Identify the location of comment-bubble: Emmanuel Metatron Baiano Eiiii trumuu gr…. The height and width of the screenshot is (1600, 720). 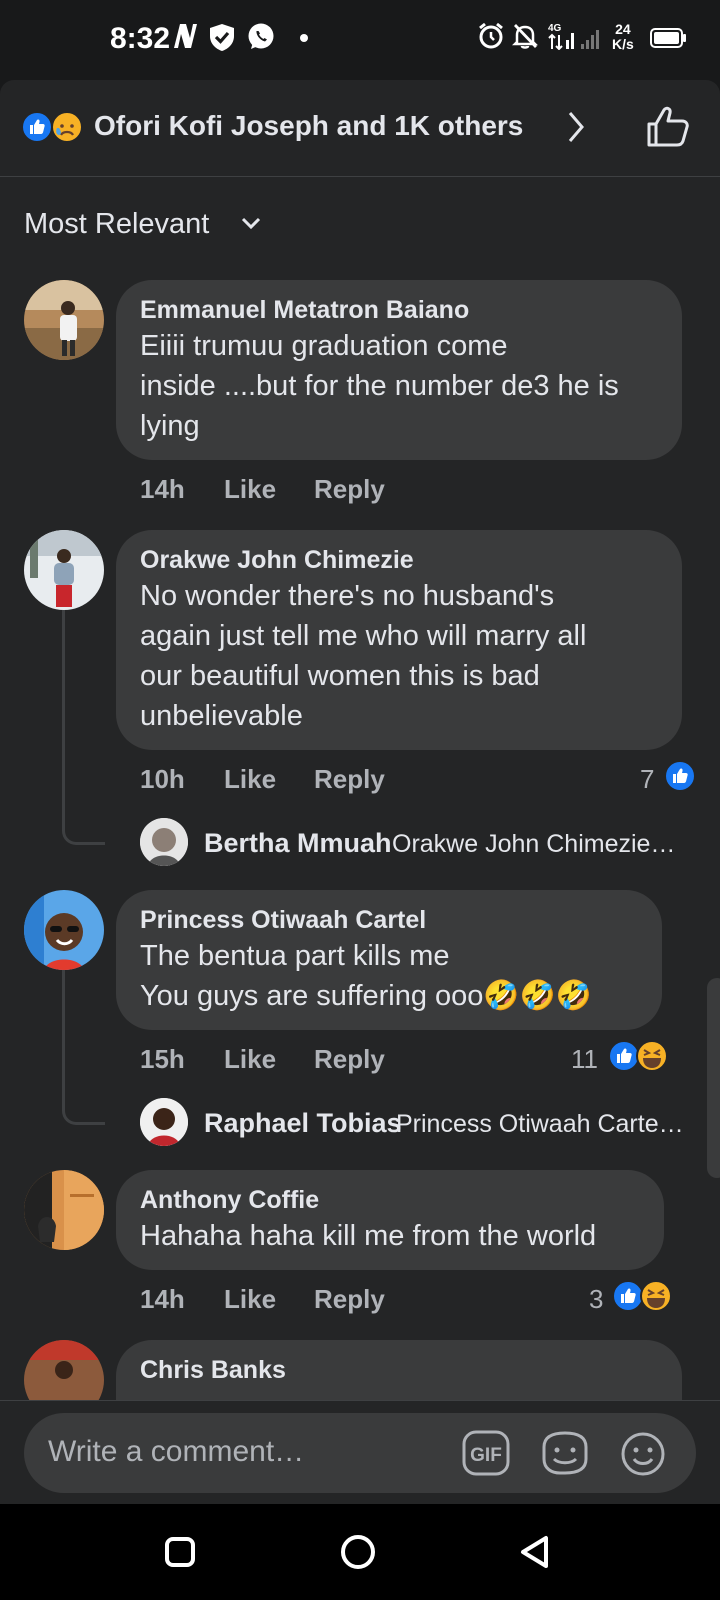
(399, 370).